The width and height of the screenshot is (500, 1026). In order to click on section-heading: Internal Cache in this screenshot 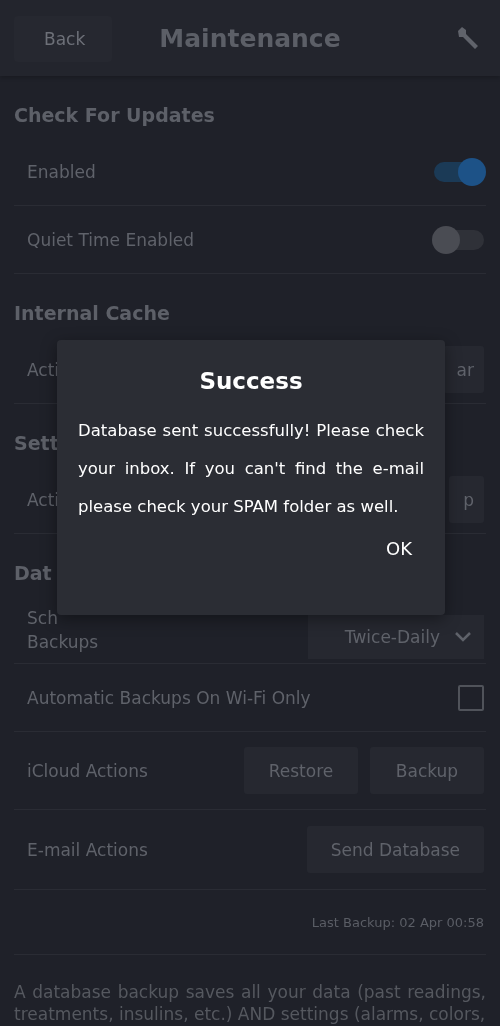, I will do `click(92, 313)`.